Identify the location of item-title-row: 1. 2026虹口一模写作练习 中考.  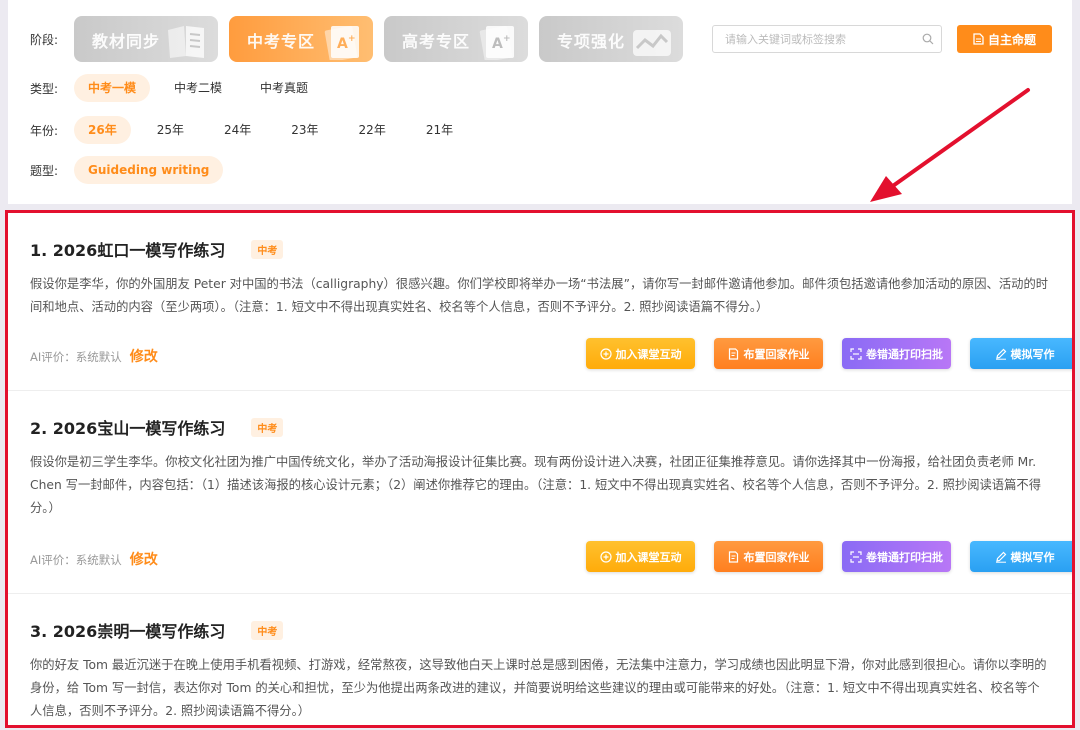
(157, 249).